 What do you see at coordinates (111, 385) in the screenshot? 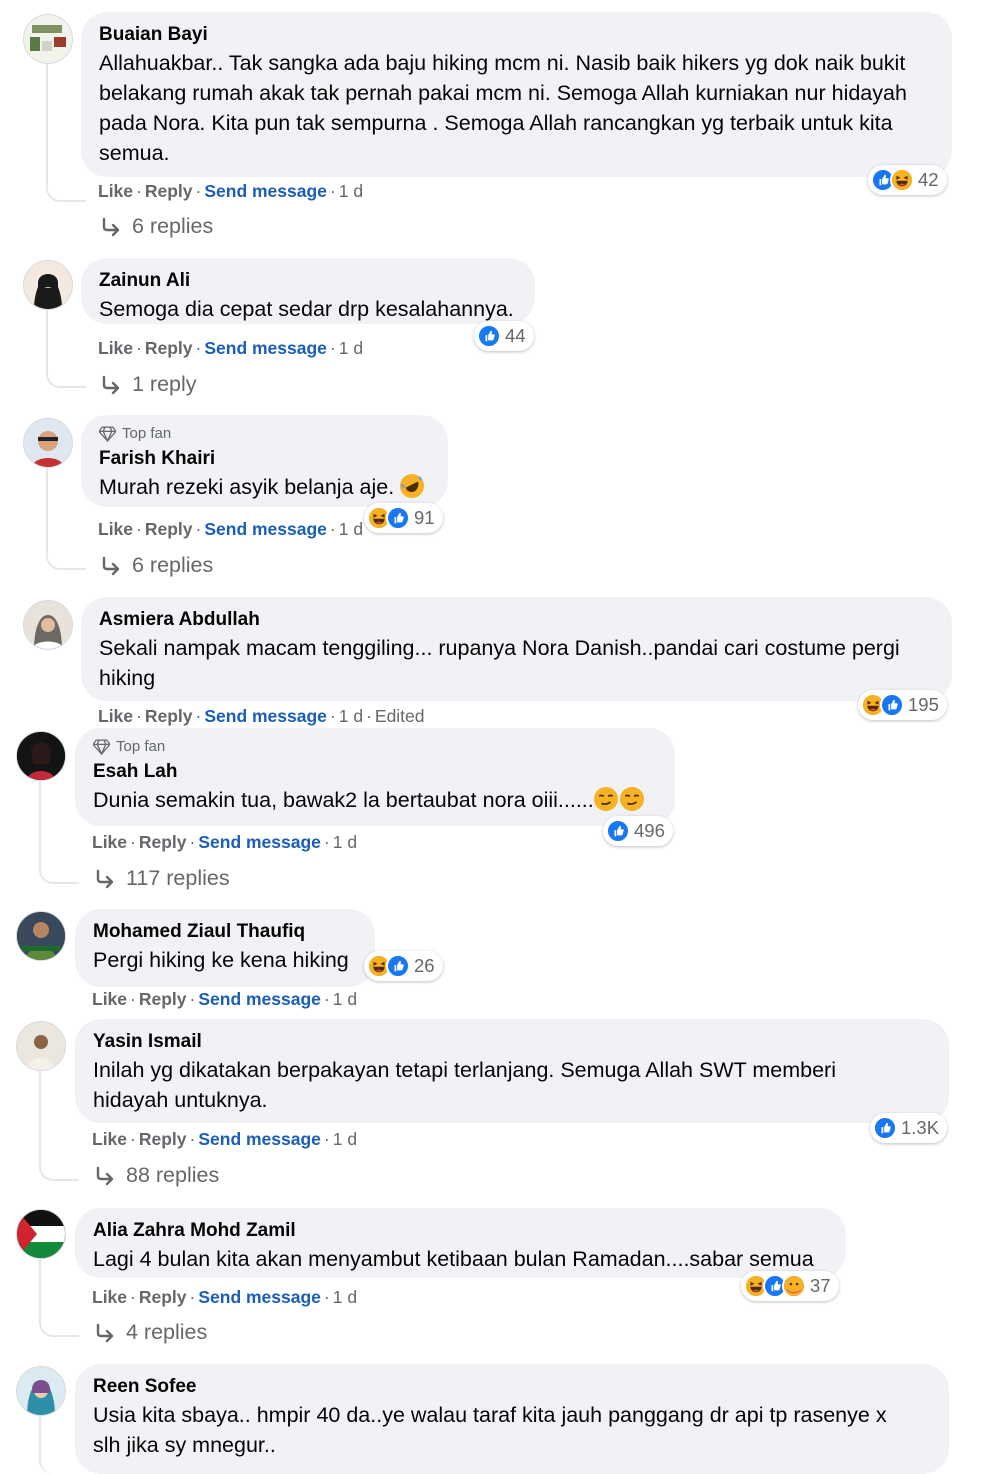
I see `reply-arrow-icon` at bounding box center [111, 385].